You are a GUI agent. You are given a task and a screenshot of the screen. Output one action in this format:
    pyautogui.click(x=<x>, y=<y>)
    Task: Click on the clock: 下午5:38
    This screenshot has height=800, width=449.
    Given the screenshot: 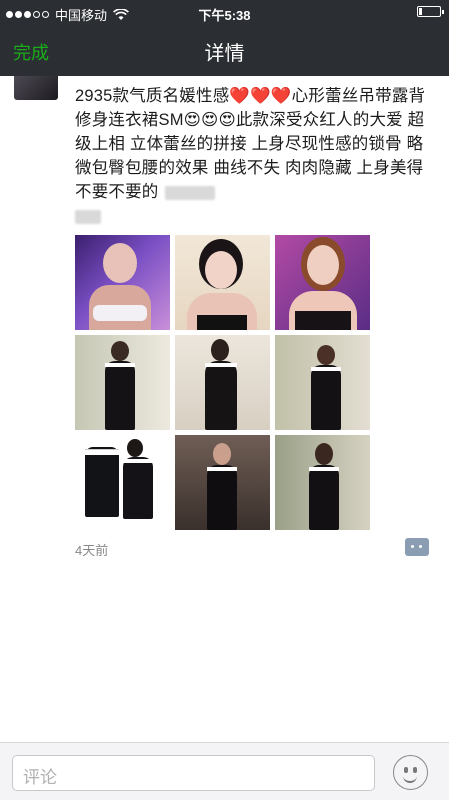 What is the action you would take?
    pyautogui.click(x=224, y=15)
    